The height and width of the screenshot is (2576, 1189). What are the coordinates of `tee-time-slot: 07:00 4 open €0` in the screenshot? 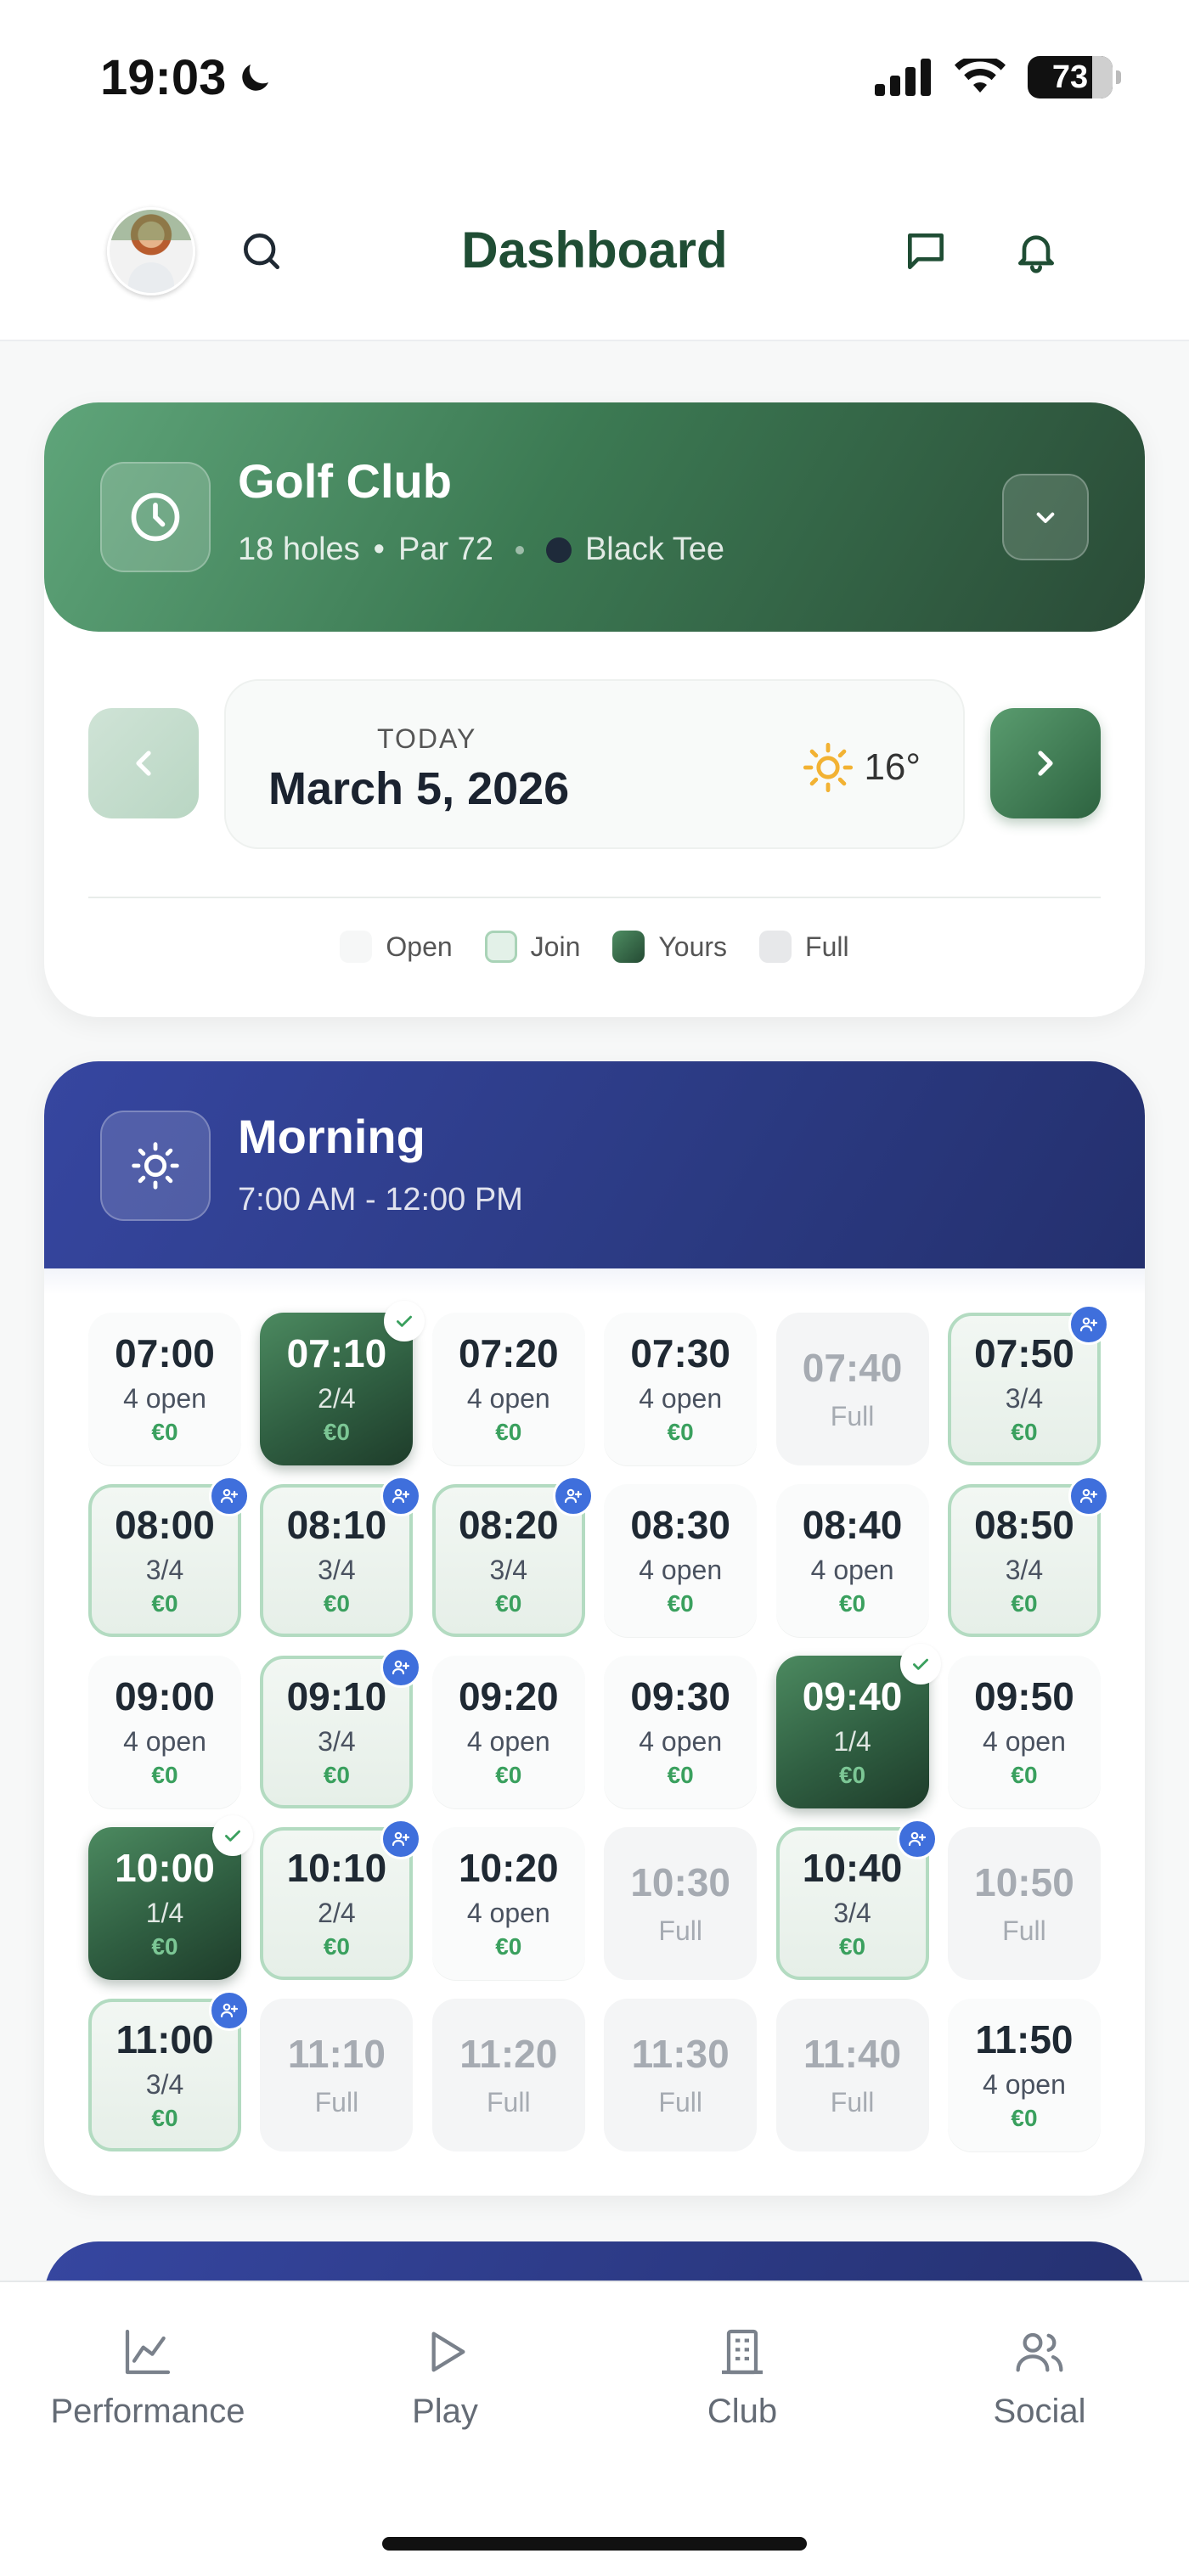 It's located at (164, 1389).